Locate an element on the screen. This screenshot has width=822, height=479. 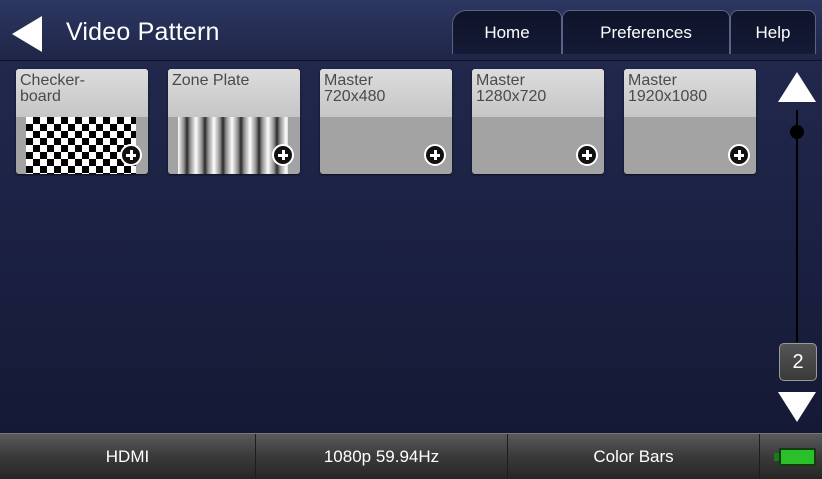
battery-icon is located at coordinates (795, 457).